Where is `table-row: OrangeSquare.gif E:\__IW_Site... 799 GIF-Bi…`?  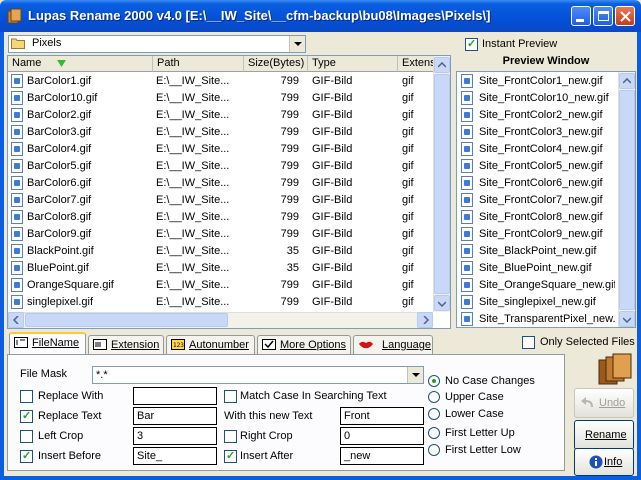
table-row: OrangeSquare.gif E:\__IW_Site... 799 GIF-Bi… is located at coordinates (221, 285).